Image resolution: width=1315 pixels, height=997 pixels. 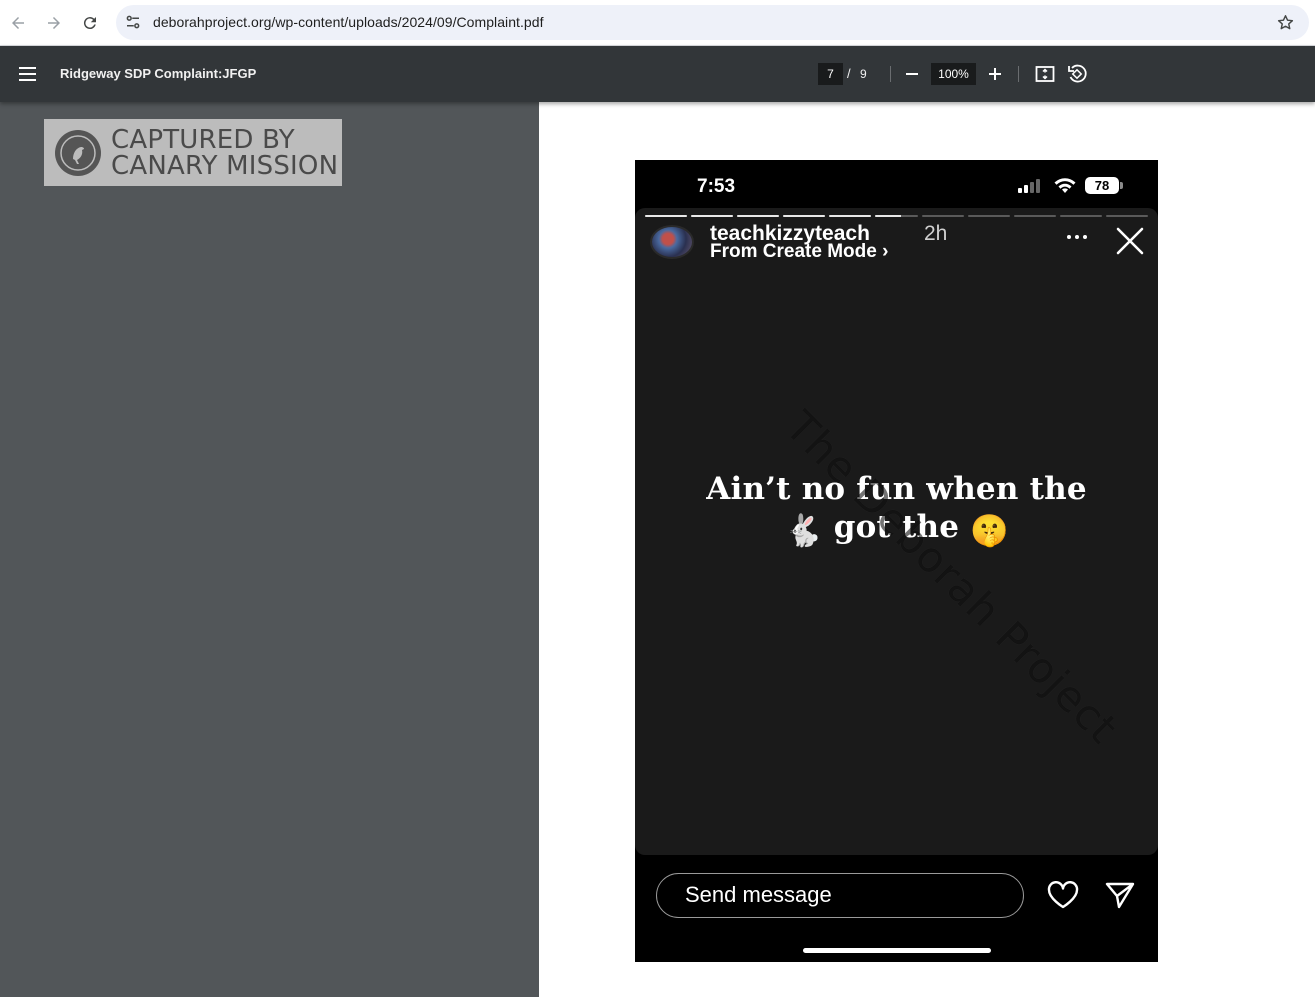 I want to click on arrow-left-icon, so click(x=18, y=23).